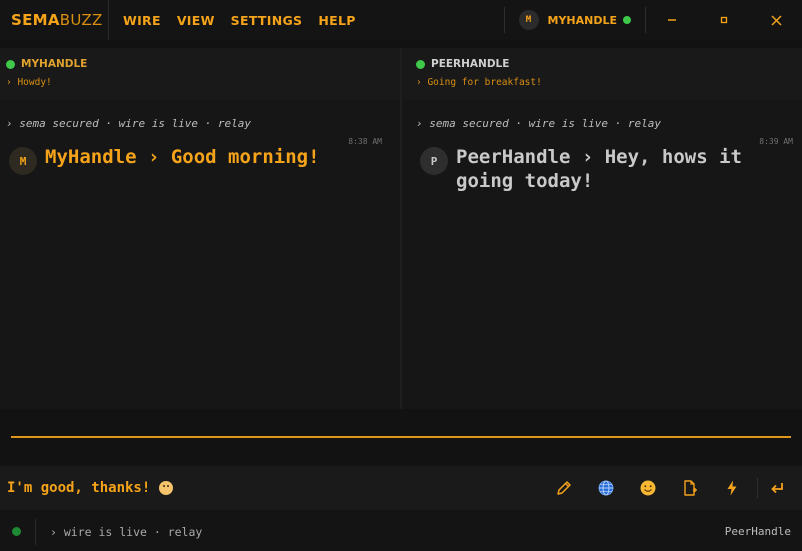 Image resolution: width=802 pixels, height=551 pixels. I want to click on bolt-button, so click(732, 488).